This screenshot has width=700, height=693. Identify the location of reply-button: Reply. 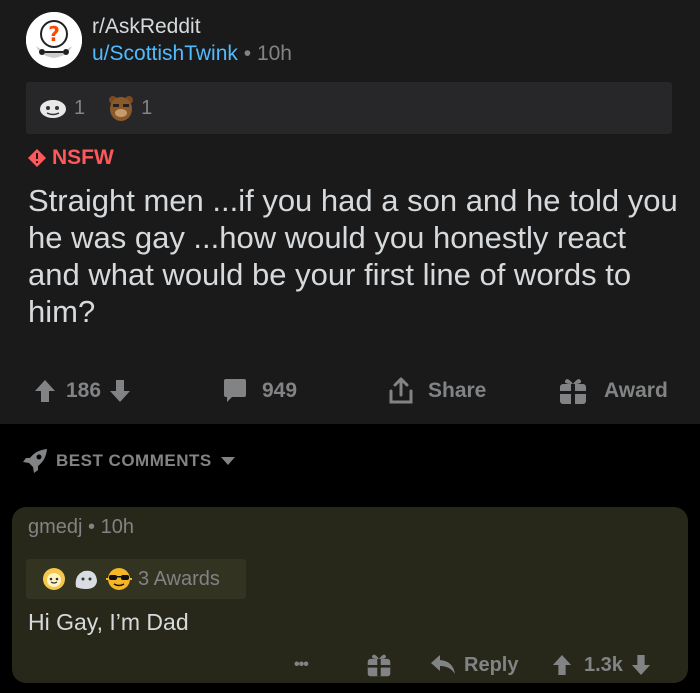
(474, 665).